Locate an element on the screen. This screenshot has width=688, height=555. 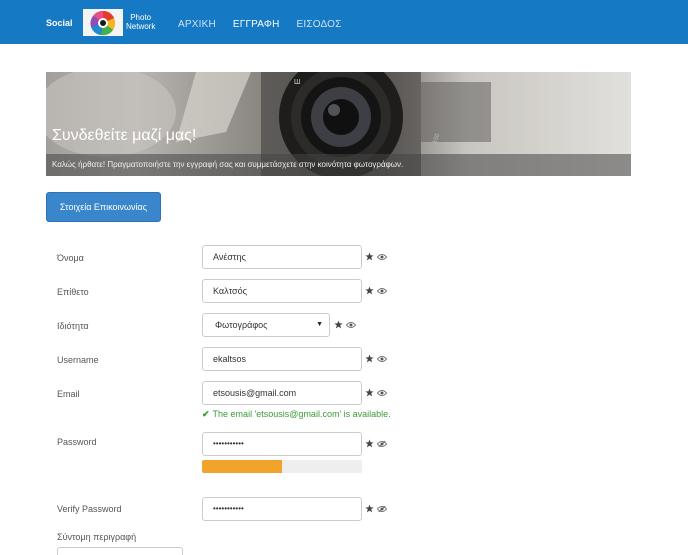
last-name-label: Επίθετο is located at coordinates (73, 292).